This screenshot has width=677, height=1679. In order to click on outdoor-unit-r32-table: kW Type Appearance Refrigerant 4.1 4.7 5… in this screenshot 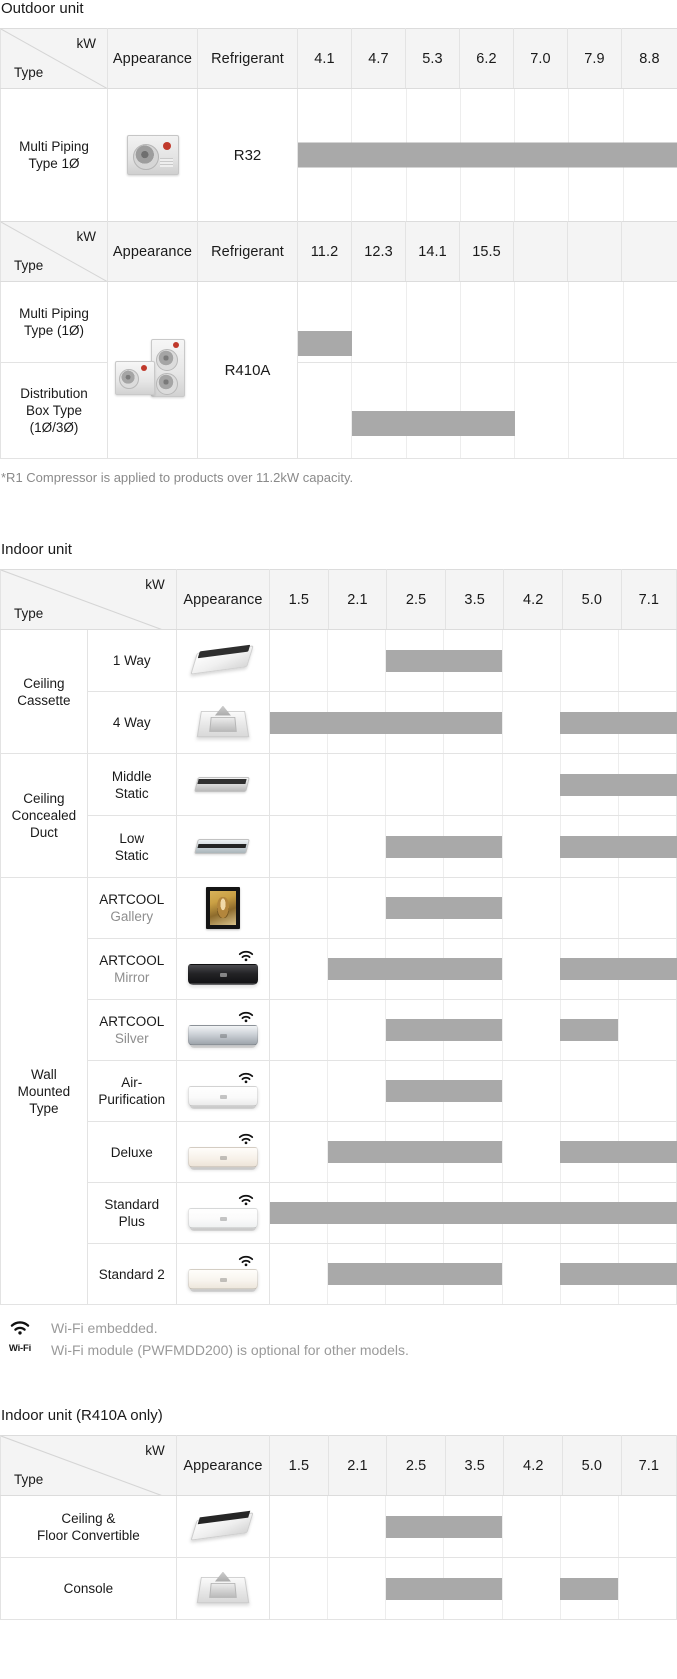, I will do `click(338, 125)`.